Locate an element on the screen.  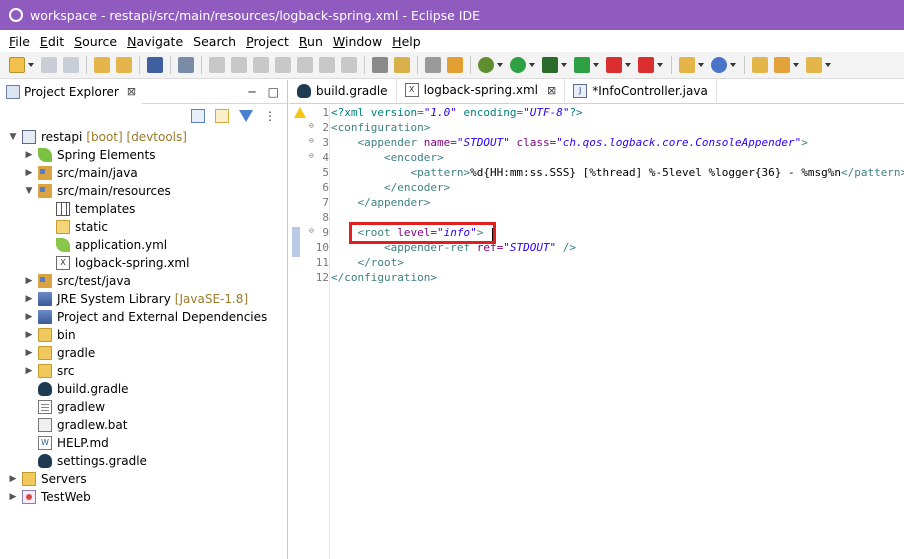
menu-window: Window is located at coordinates (357, 41).